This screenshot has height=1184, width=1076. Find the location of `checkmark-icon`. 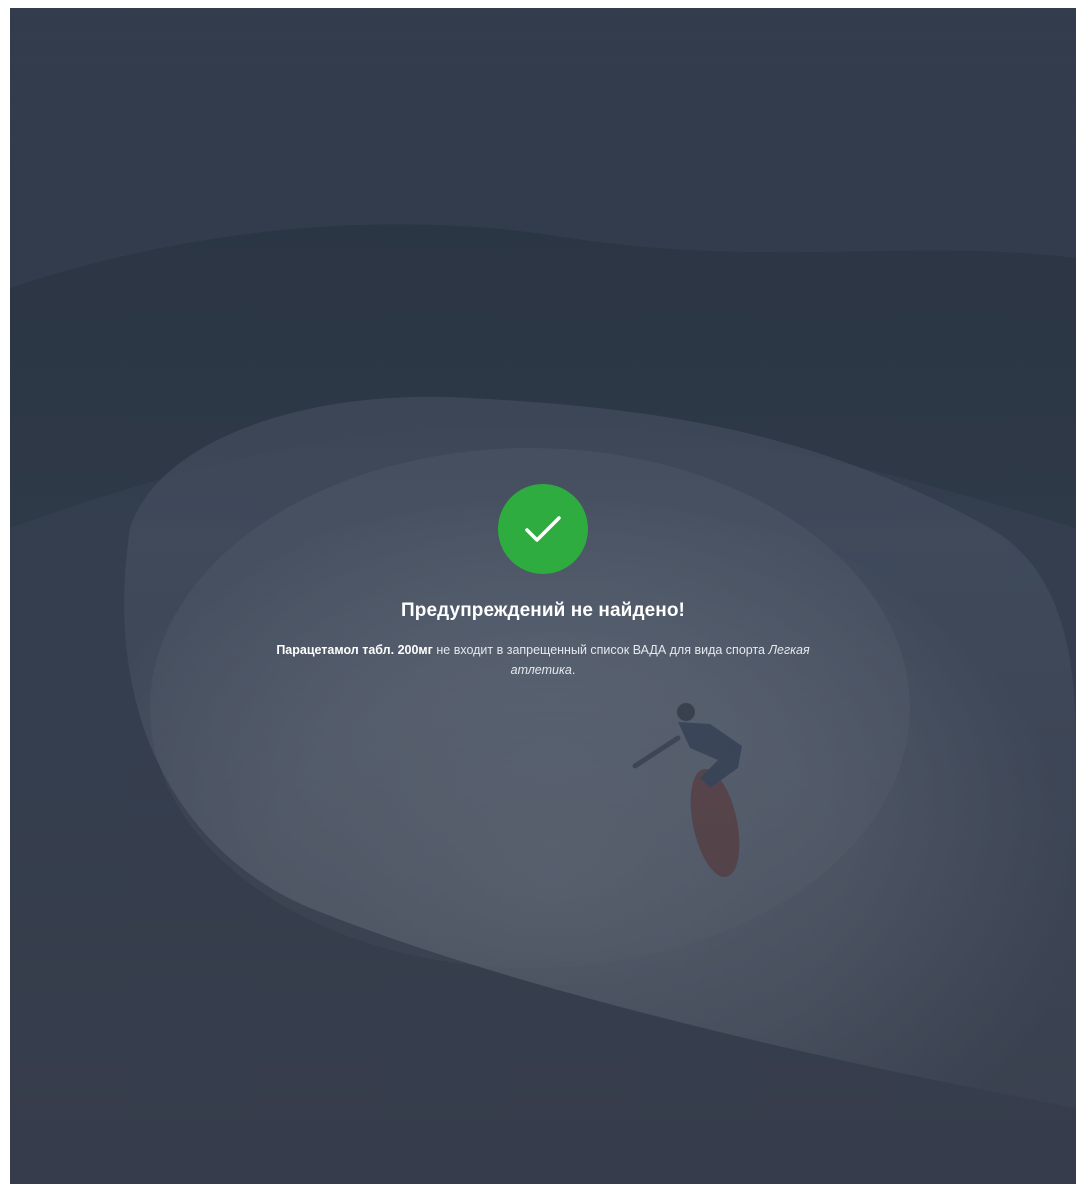

checkmark-icon is located at coordinates (543, 529).